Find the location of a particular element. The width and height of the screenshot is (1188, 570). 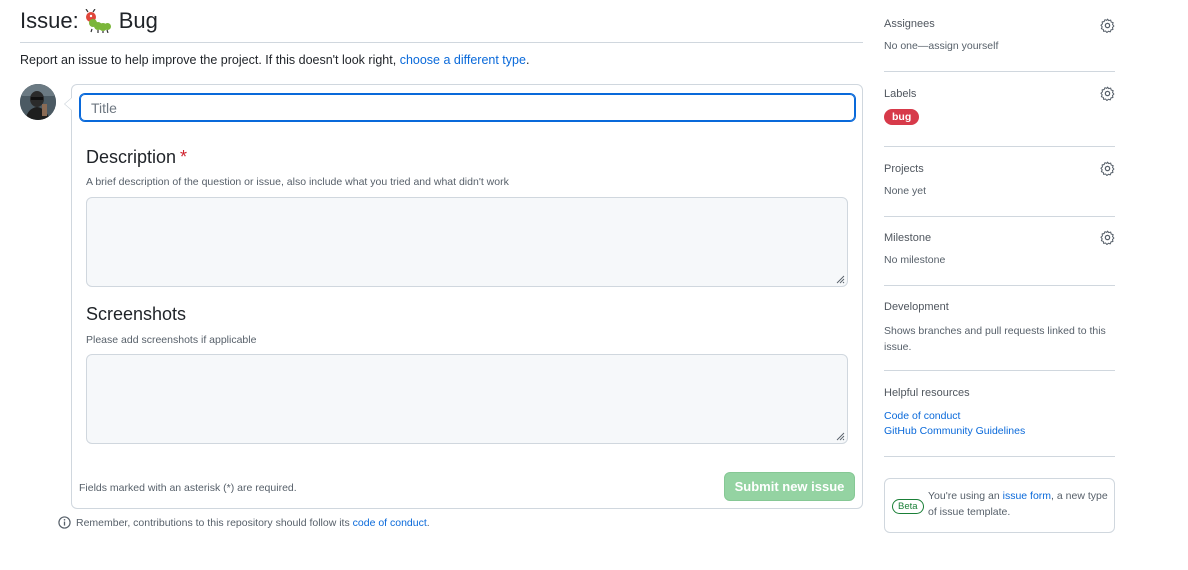

beta-badge: Beta is located at coordinates (908, 506).